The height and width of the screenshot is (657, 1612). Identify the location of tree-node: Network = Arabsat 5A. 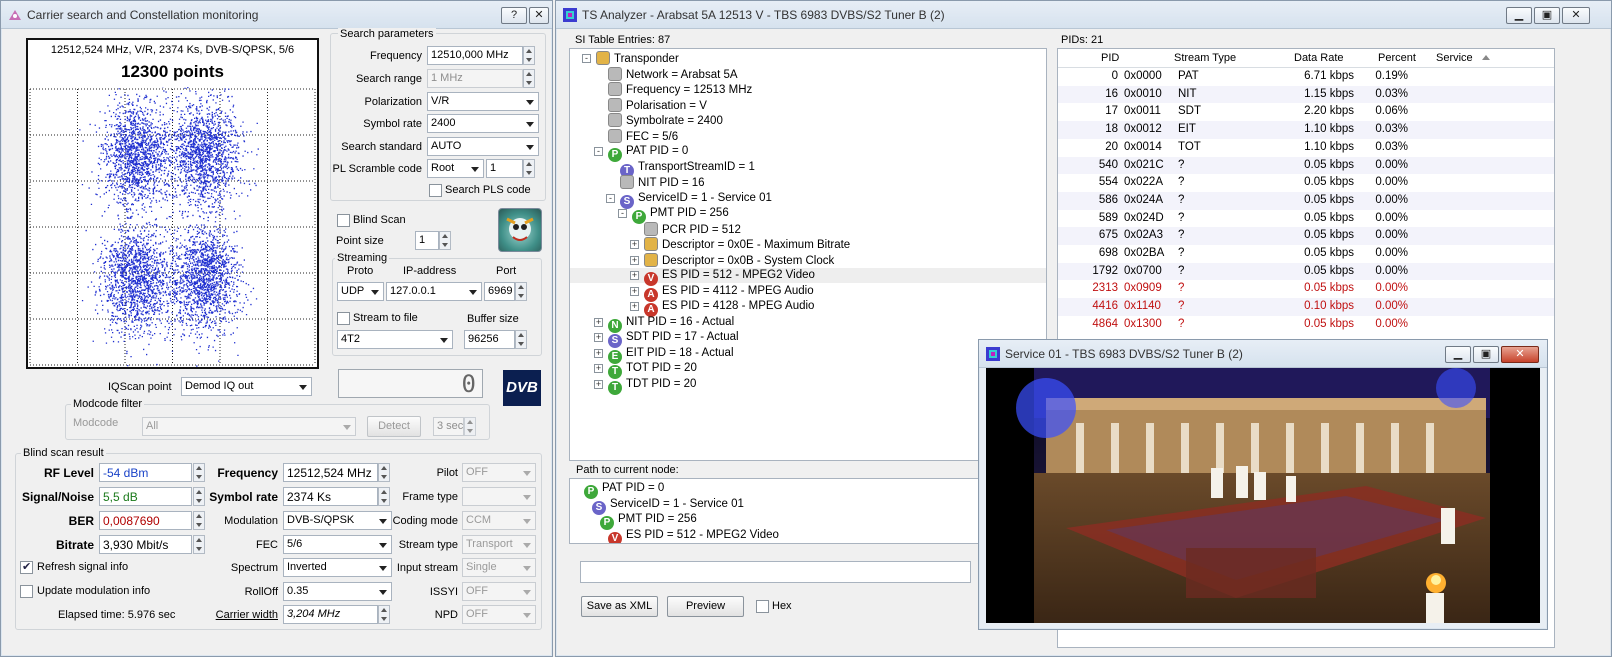
(673, 74).